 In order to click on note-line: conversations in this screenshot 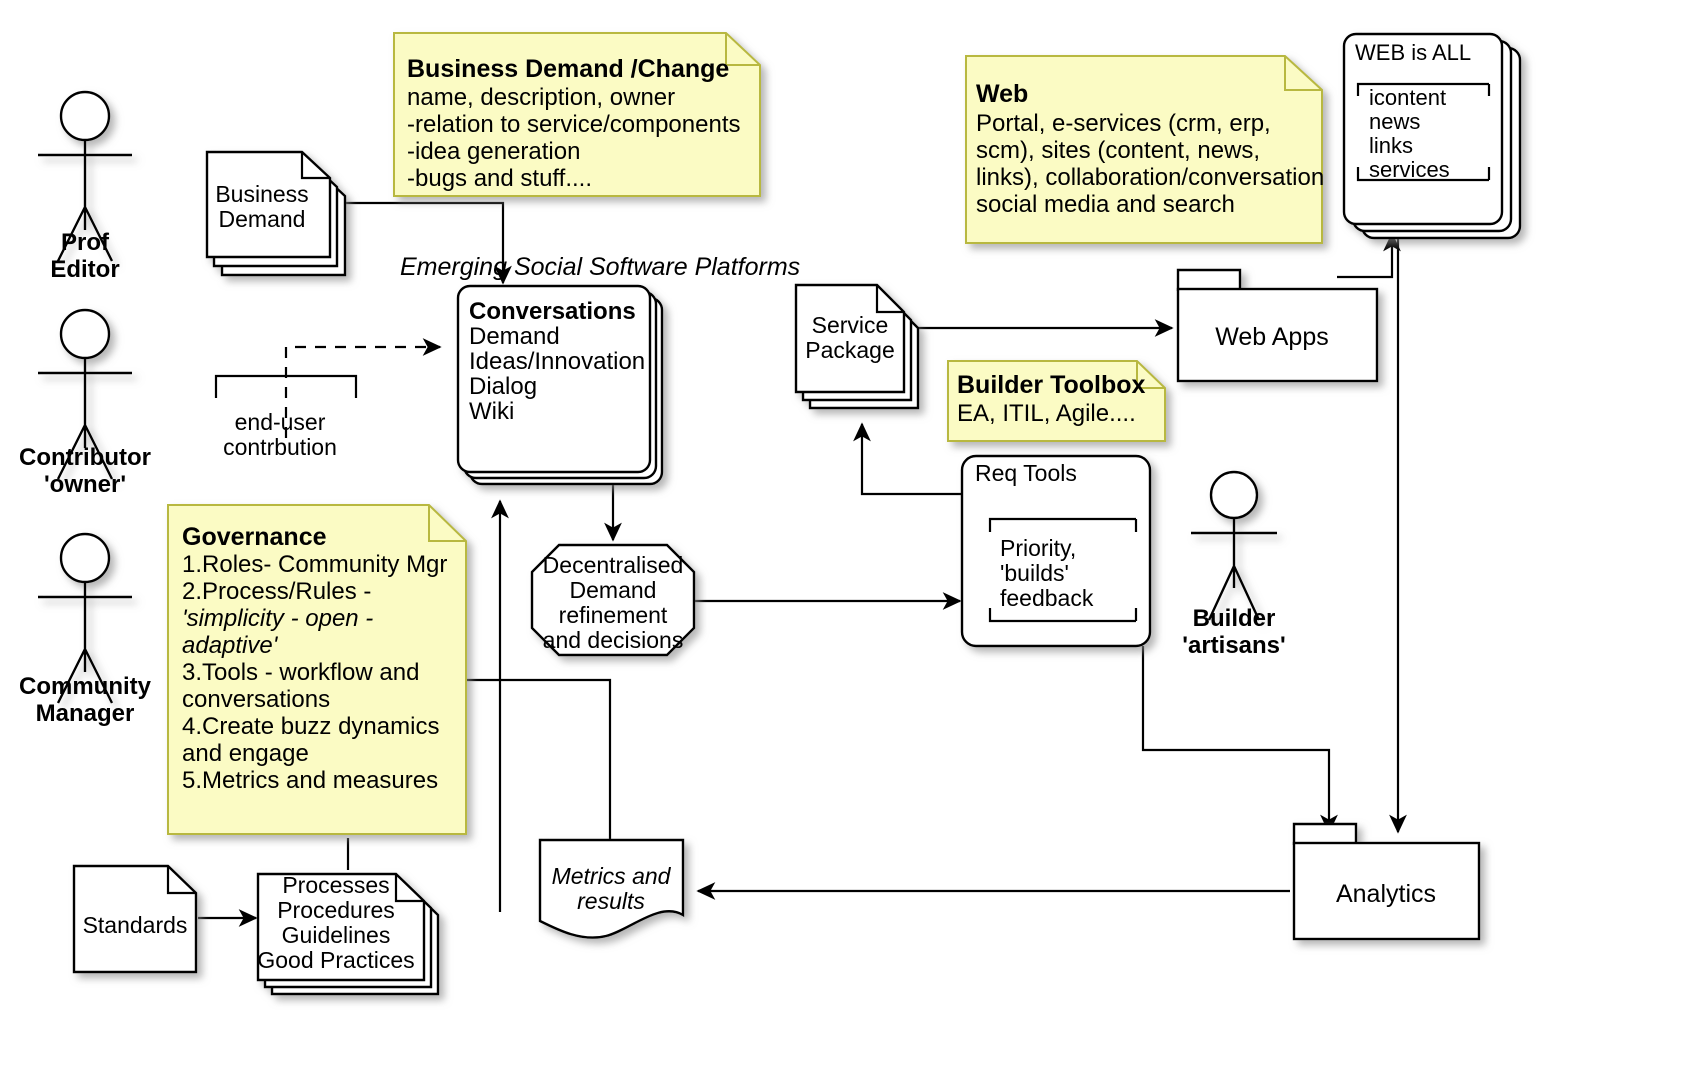, I will do `click(256, 699)`.